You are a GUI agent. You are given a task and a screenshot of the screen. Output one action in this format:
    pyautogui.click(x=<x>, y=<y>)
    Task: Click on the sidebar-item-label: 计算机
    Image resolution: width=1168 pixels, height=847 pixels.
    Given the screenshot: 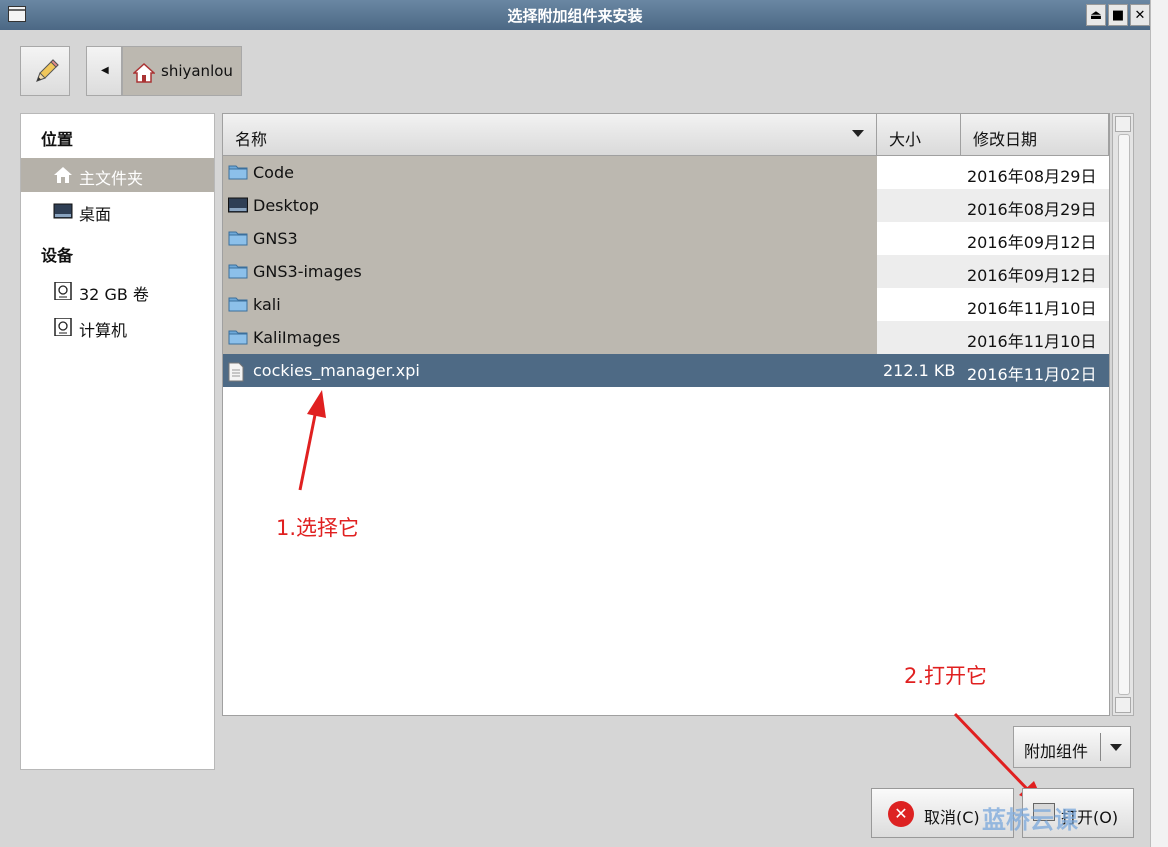 What is the action you would take?
    pyautogui.click(x=103, y=330)
    